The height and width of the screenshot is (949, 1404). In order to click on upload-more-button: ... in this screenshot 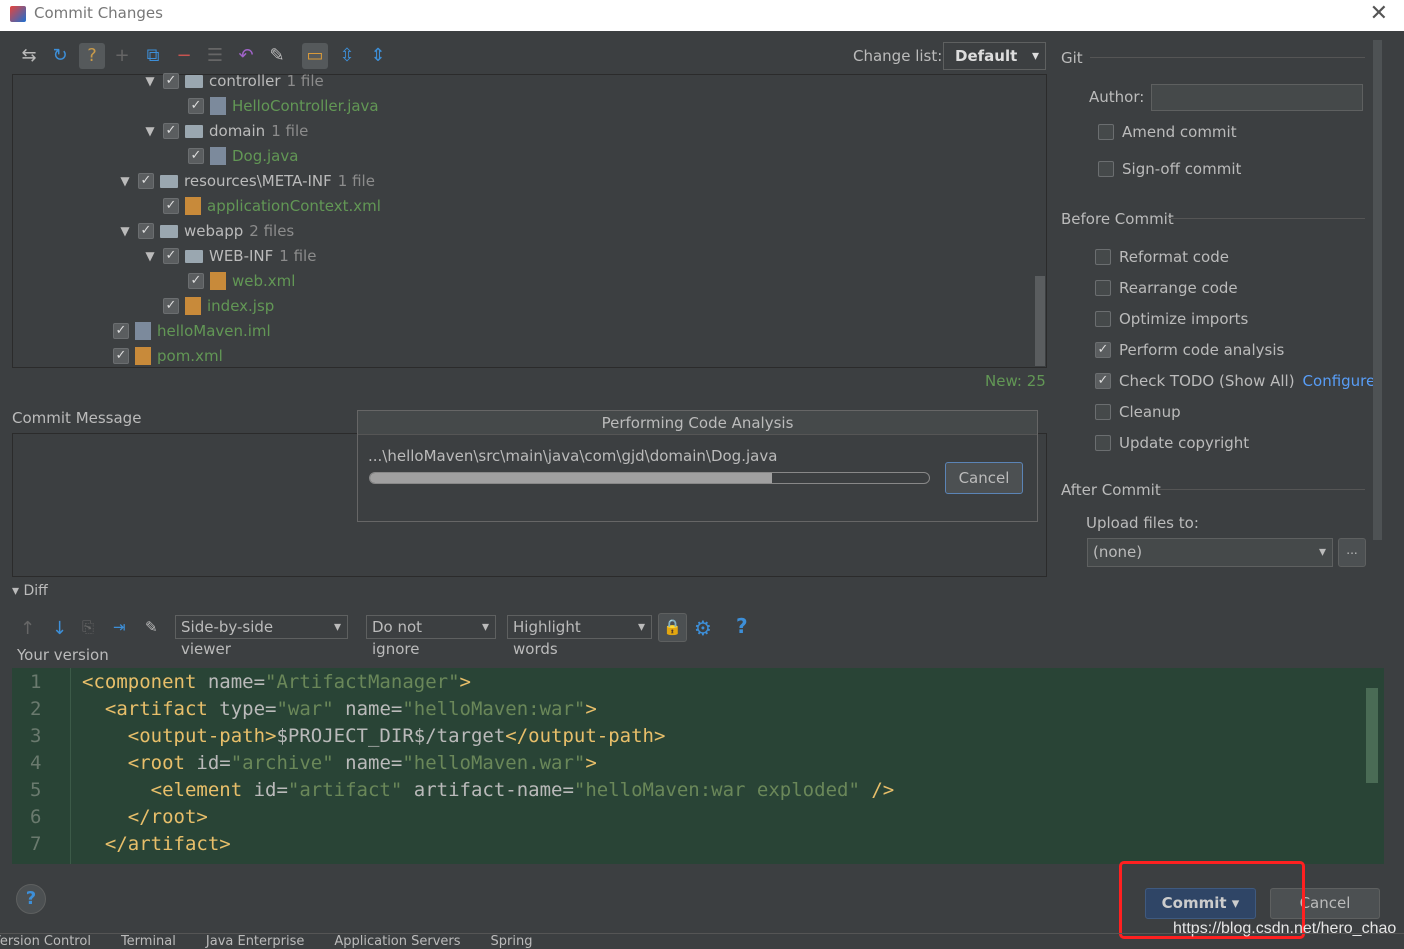, I will do `click(1352, 552)`.